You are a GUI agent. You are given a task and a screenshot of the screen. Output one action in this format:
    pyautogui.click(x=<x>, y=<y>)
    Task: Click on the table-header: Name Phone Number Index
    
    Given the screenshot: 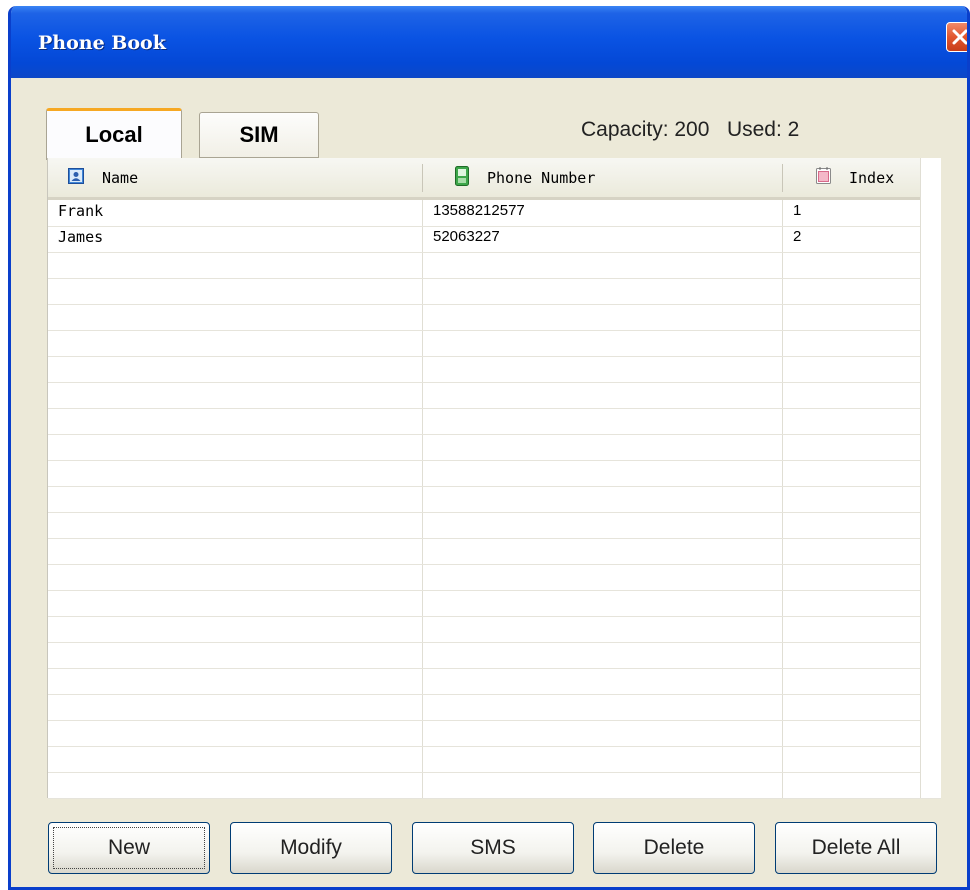 What is the action you would take?
    pyautogui.click(x=494, y=179)
    